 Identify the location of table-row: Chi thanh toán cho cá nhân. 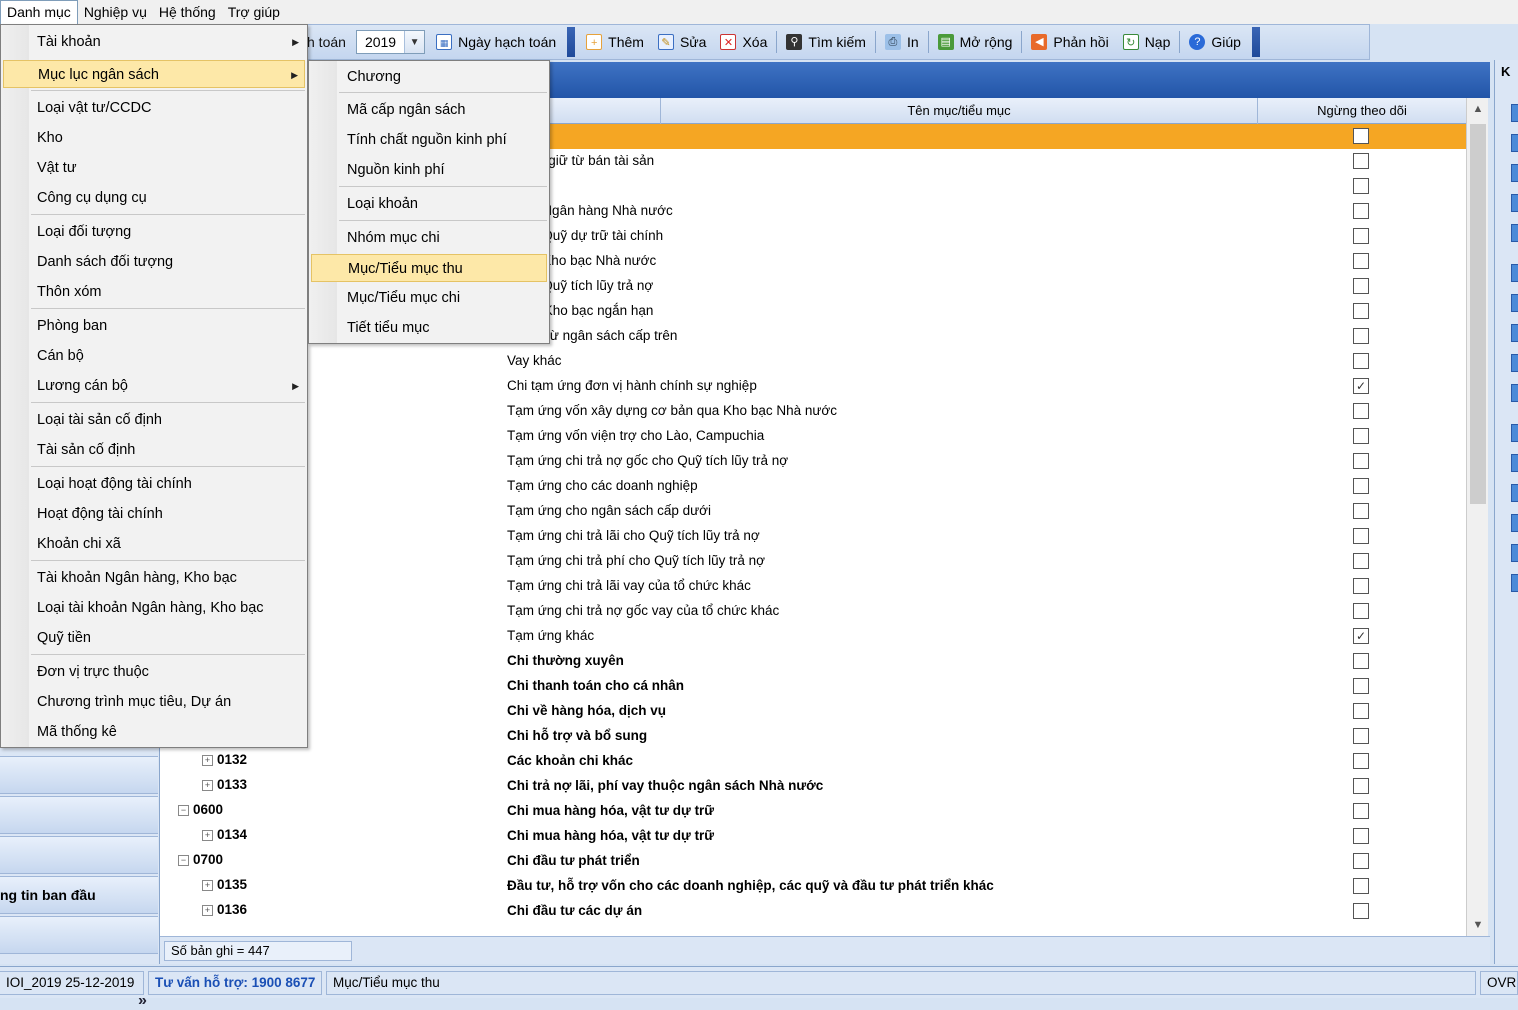
(813, 686).